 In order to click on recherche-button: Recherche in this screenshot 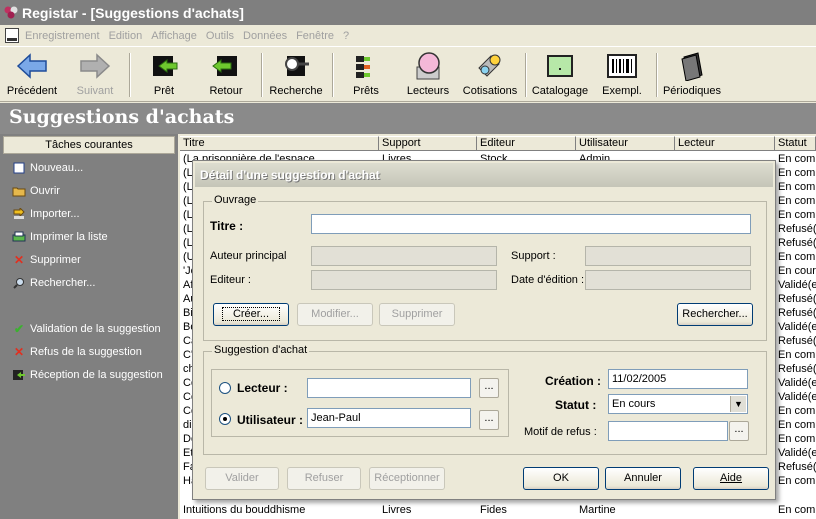, I will do `click(296, 75)`.